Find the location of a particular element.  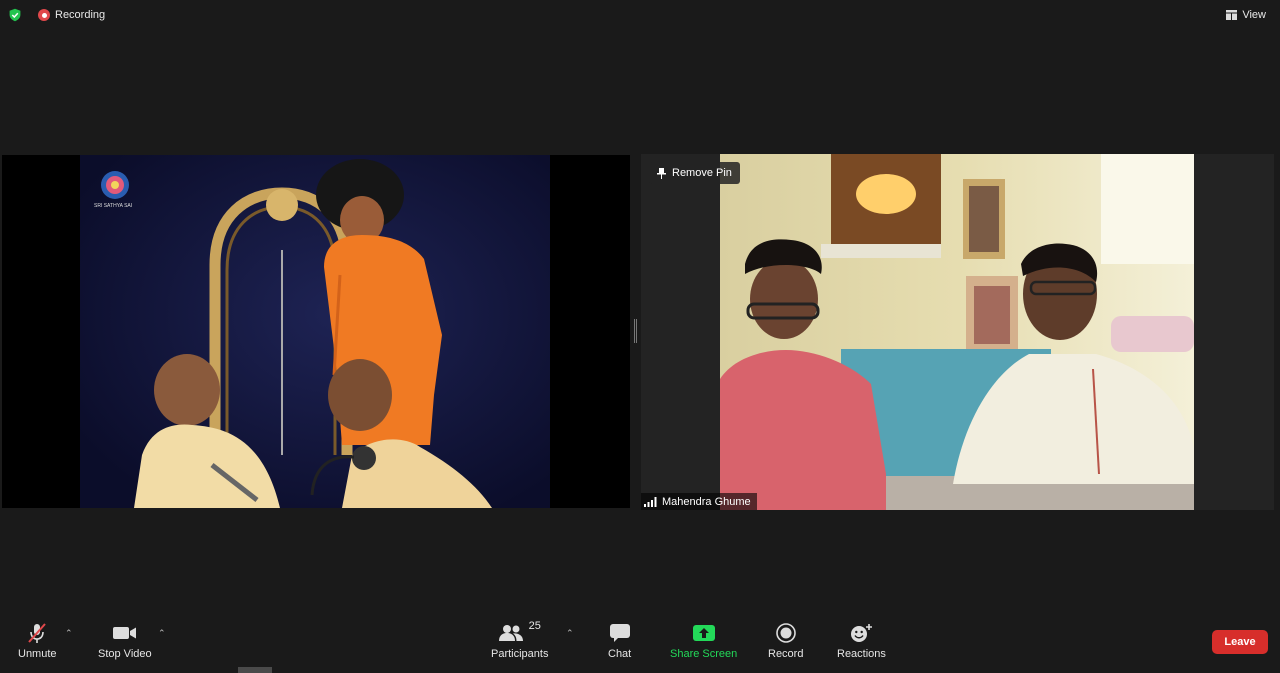

participants-button: 25 Participants is located at coordinates (520, 640).